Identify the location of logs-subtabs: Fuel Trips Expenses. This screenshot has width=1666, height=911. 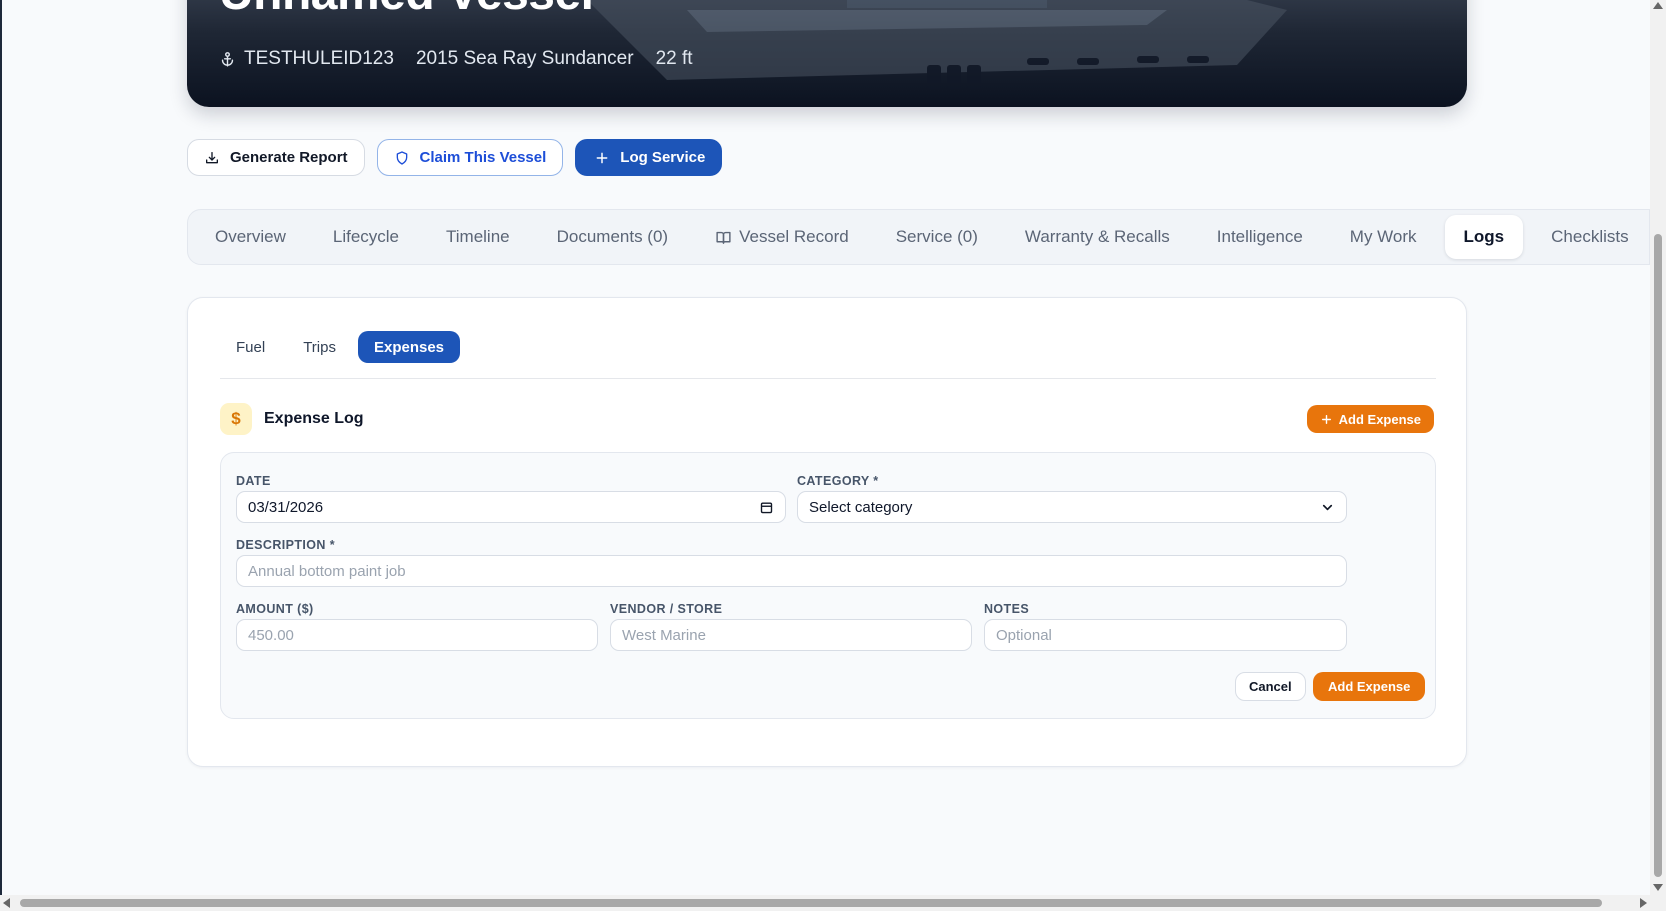
(340, 347).